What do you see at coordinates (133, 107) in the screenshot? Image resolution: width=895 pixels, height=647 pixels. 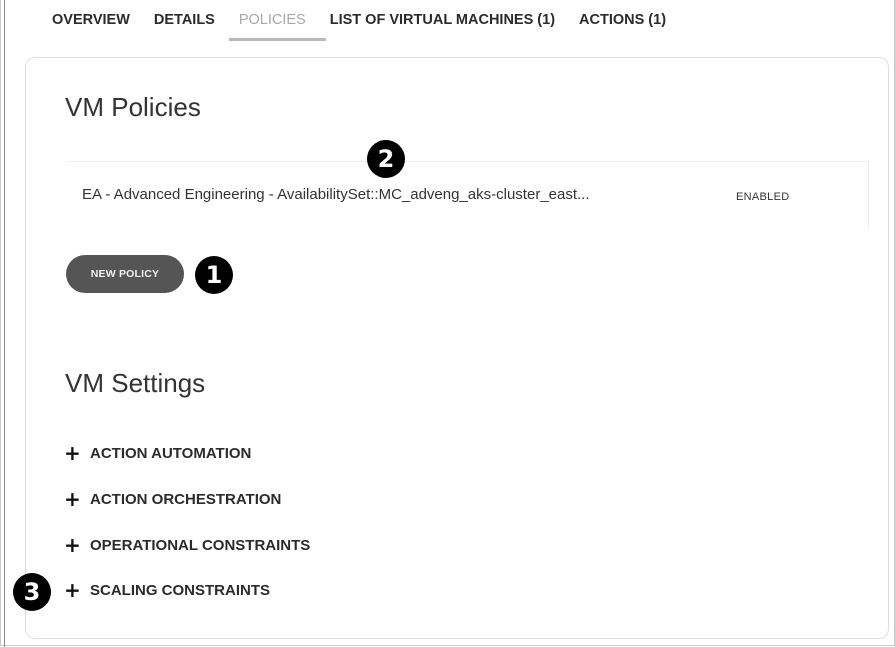 I see `vm-policies-heading: VM Policies` at bounding box center [133, 107].